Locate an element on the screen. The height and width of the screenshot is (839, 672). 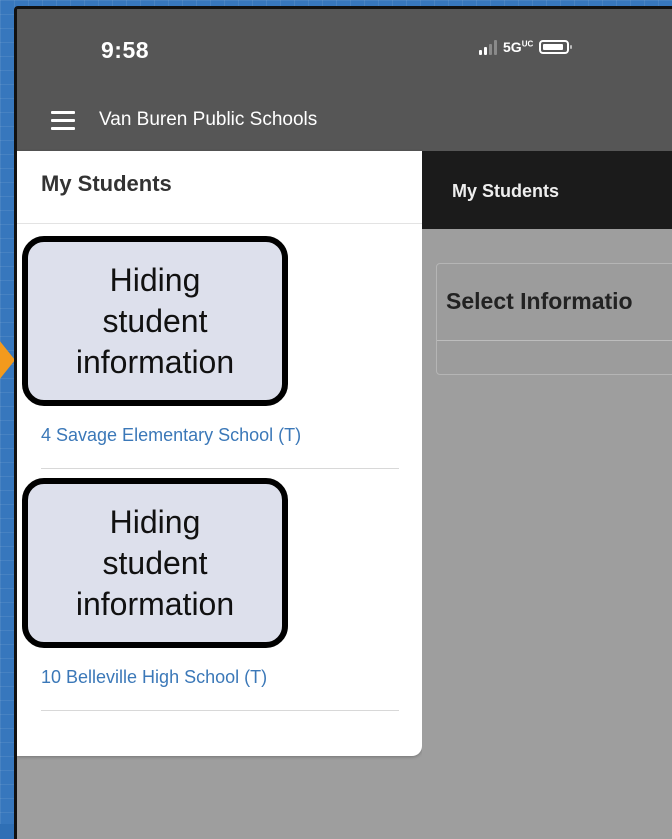
status-bar: 9:58 5GUC is located at coordinates (344, 51).